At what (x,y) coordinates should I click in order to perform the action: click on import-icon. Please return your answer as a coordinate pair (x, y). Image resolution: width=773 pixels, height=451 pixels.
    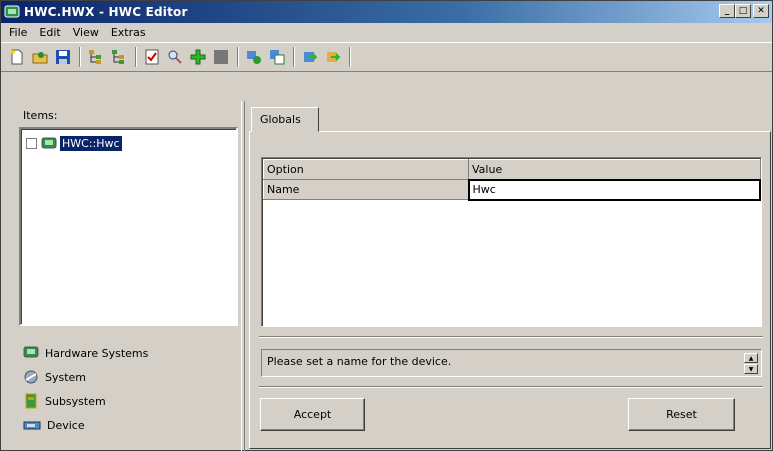
    Looking at the image, I should click on (310, 57).